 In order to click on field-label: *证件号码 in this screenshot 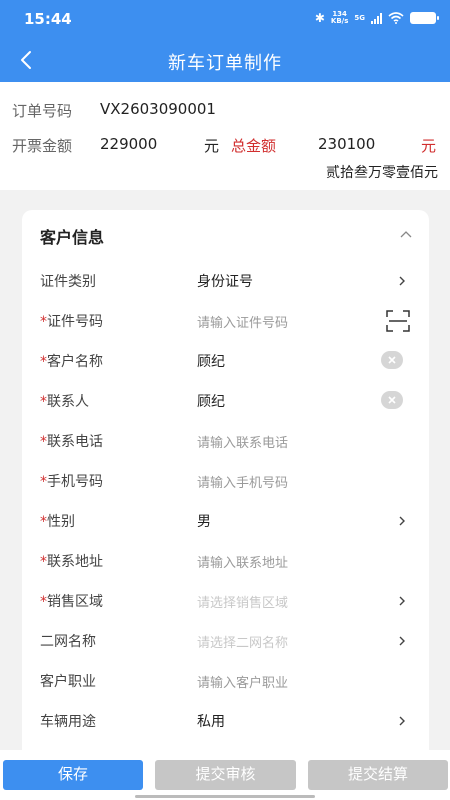, I will do `click(71, 321)`.